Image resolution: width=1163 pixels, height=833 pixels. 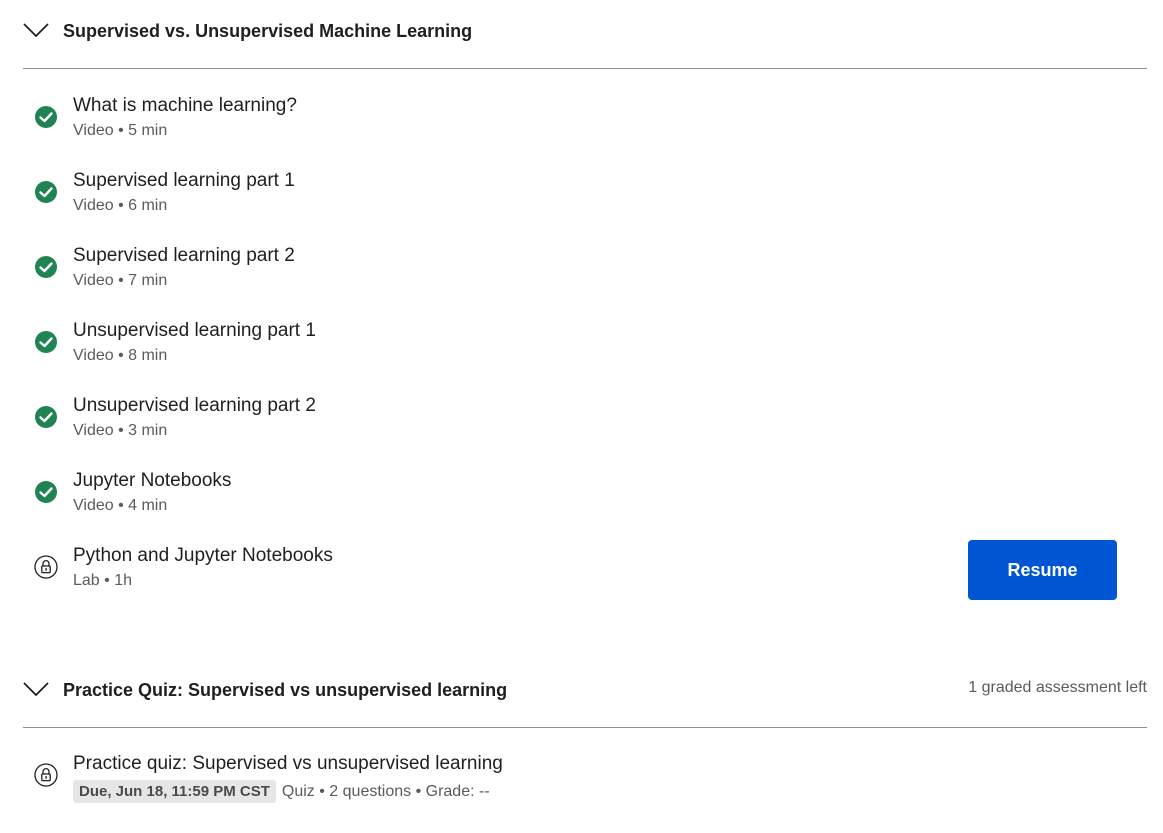 What do you see at coordinates (580, 575) in the screenshot?
I see `list-item: Python and Jupyter Notebooks Lab • 1h` at bounding box center [580, 575].